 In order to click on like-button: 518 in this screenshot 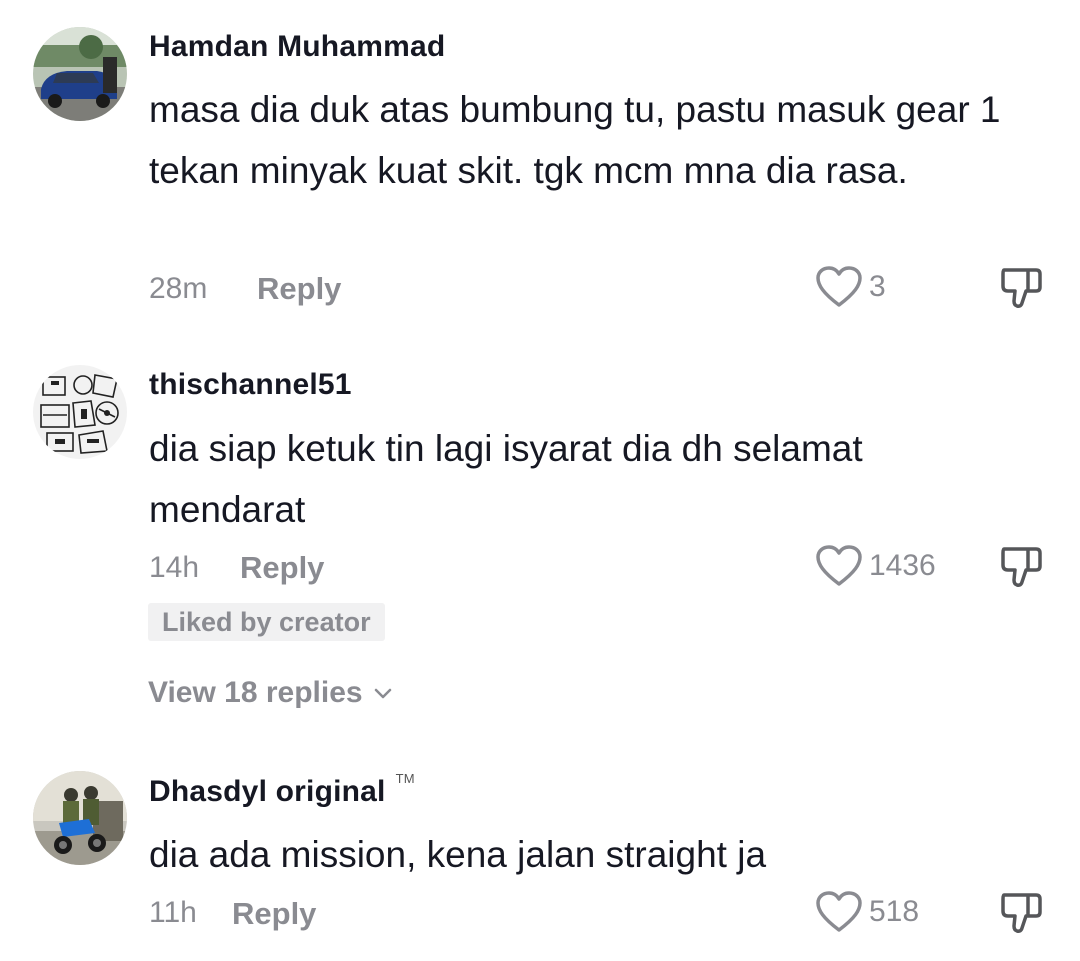, I will do `click(867, 912)`.